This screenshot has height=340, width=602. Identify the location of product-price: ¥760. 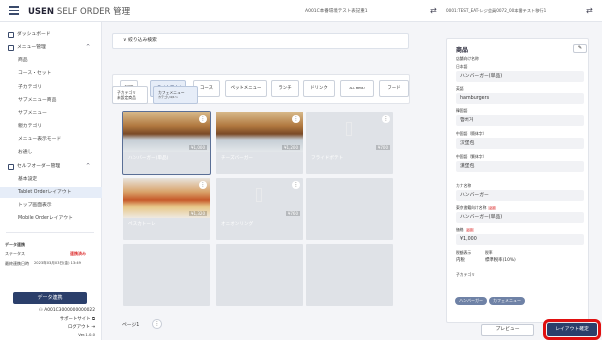
(292, 213).